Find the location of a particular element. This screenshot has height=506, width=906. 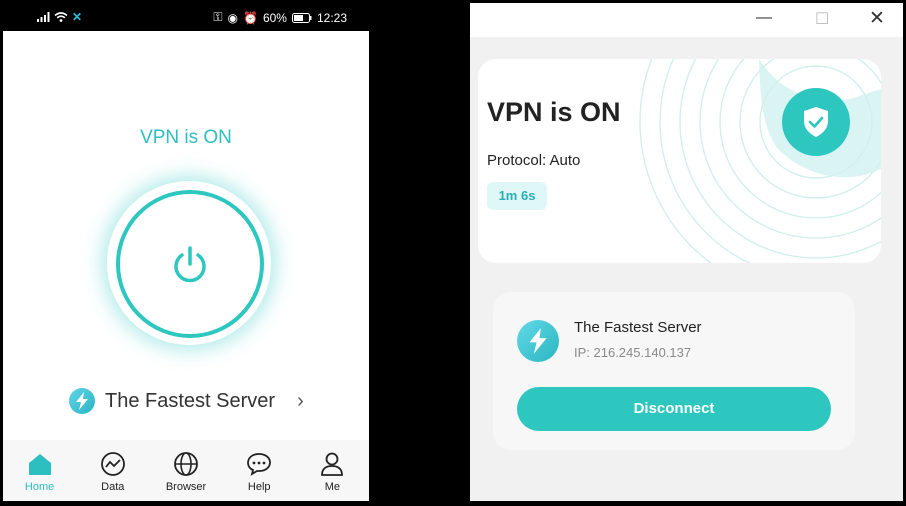

nav-browser: Browser is located at coordinates (185, 470).